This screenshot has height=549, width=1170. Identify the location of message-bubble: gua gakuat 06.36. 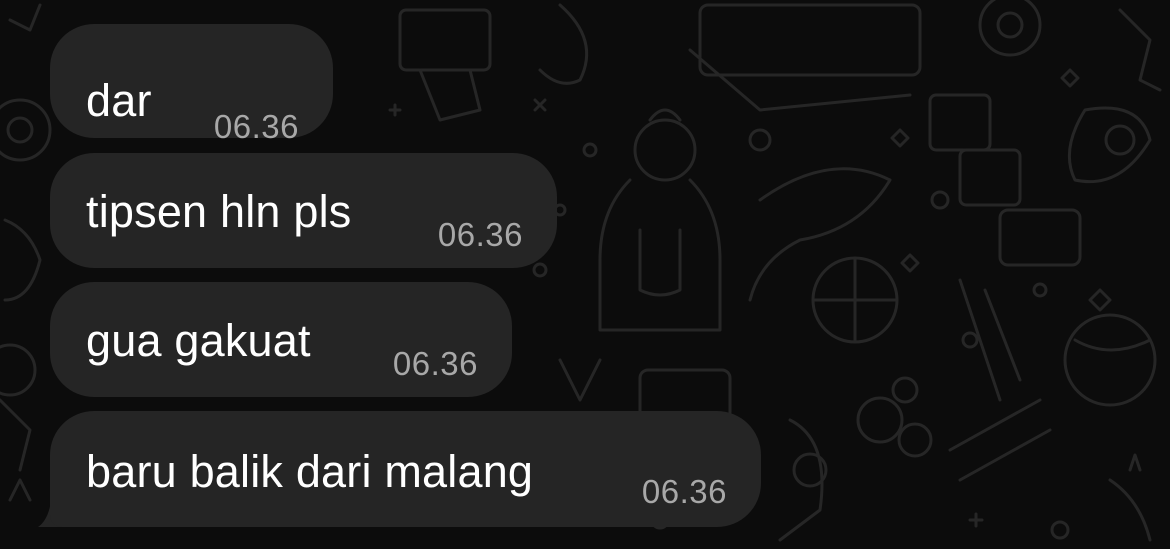
(281, 339).